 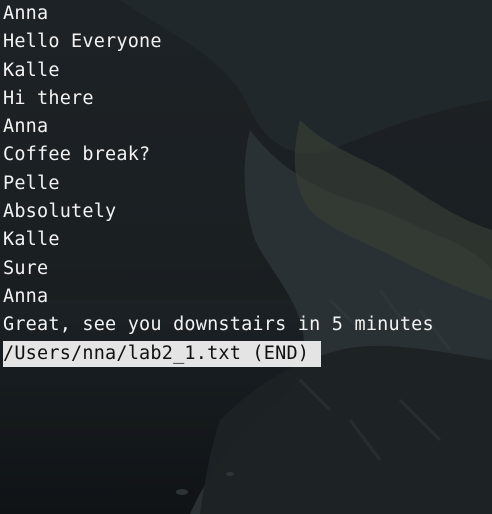 I want to click on output-line-message: Coffee break?, so click(x=77, y=155).